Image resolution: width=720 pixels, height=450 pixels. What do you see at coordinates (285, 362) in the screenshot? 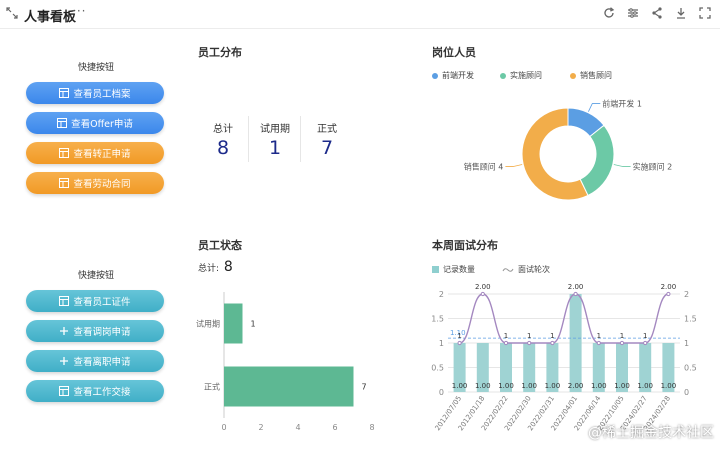
I see `status-bar-chart: 0 2 4 6 8 试用期 1 正式 7` at bounding box center [285, 362].